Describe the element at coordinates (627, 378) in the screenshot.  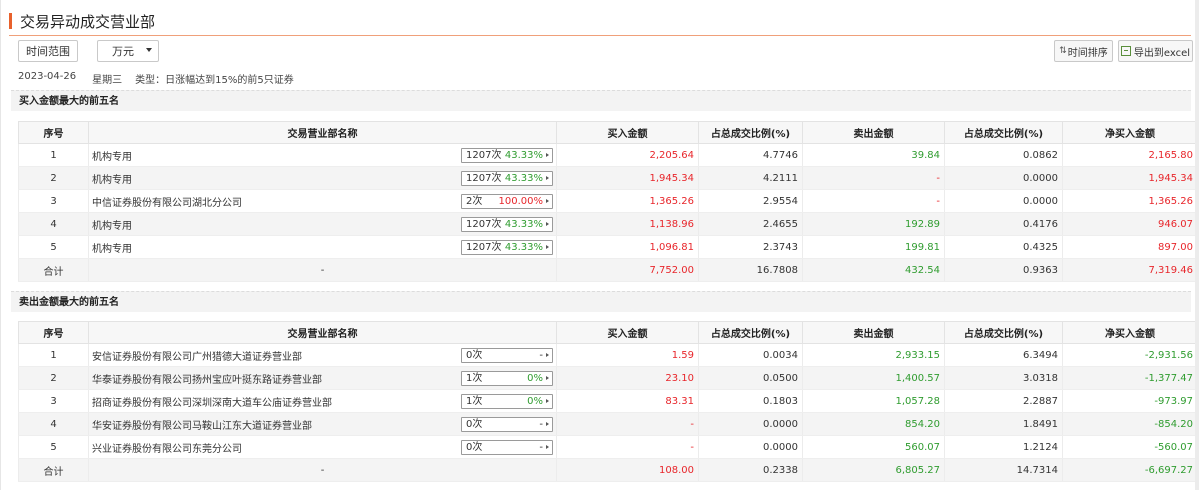
I see `buy-amount: 23.10` at that location.